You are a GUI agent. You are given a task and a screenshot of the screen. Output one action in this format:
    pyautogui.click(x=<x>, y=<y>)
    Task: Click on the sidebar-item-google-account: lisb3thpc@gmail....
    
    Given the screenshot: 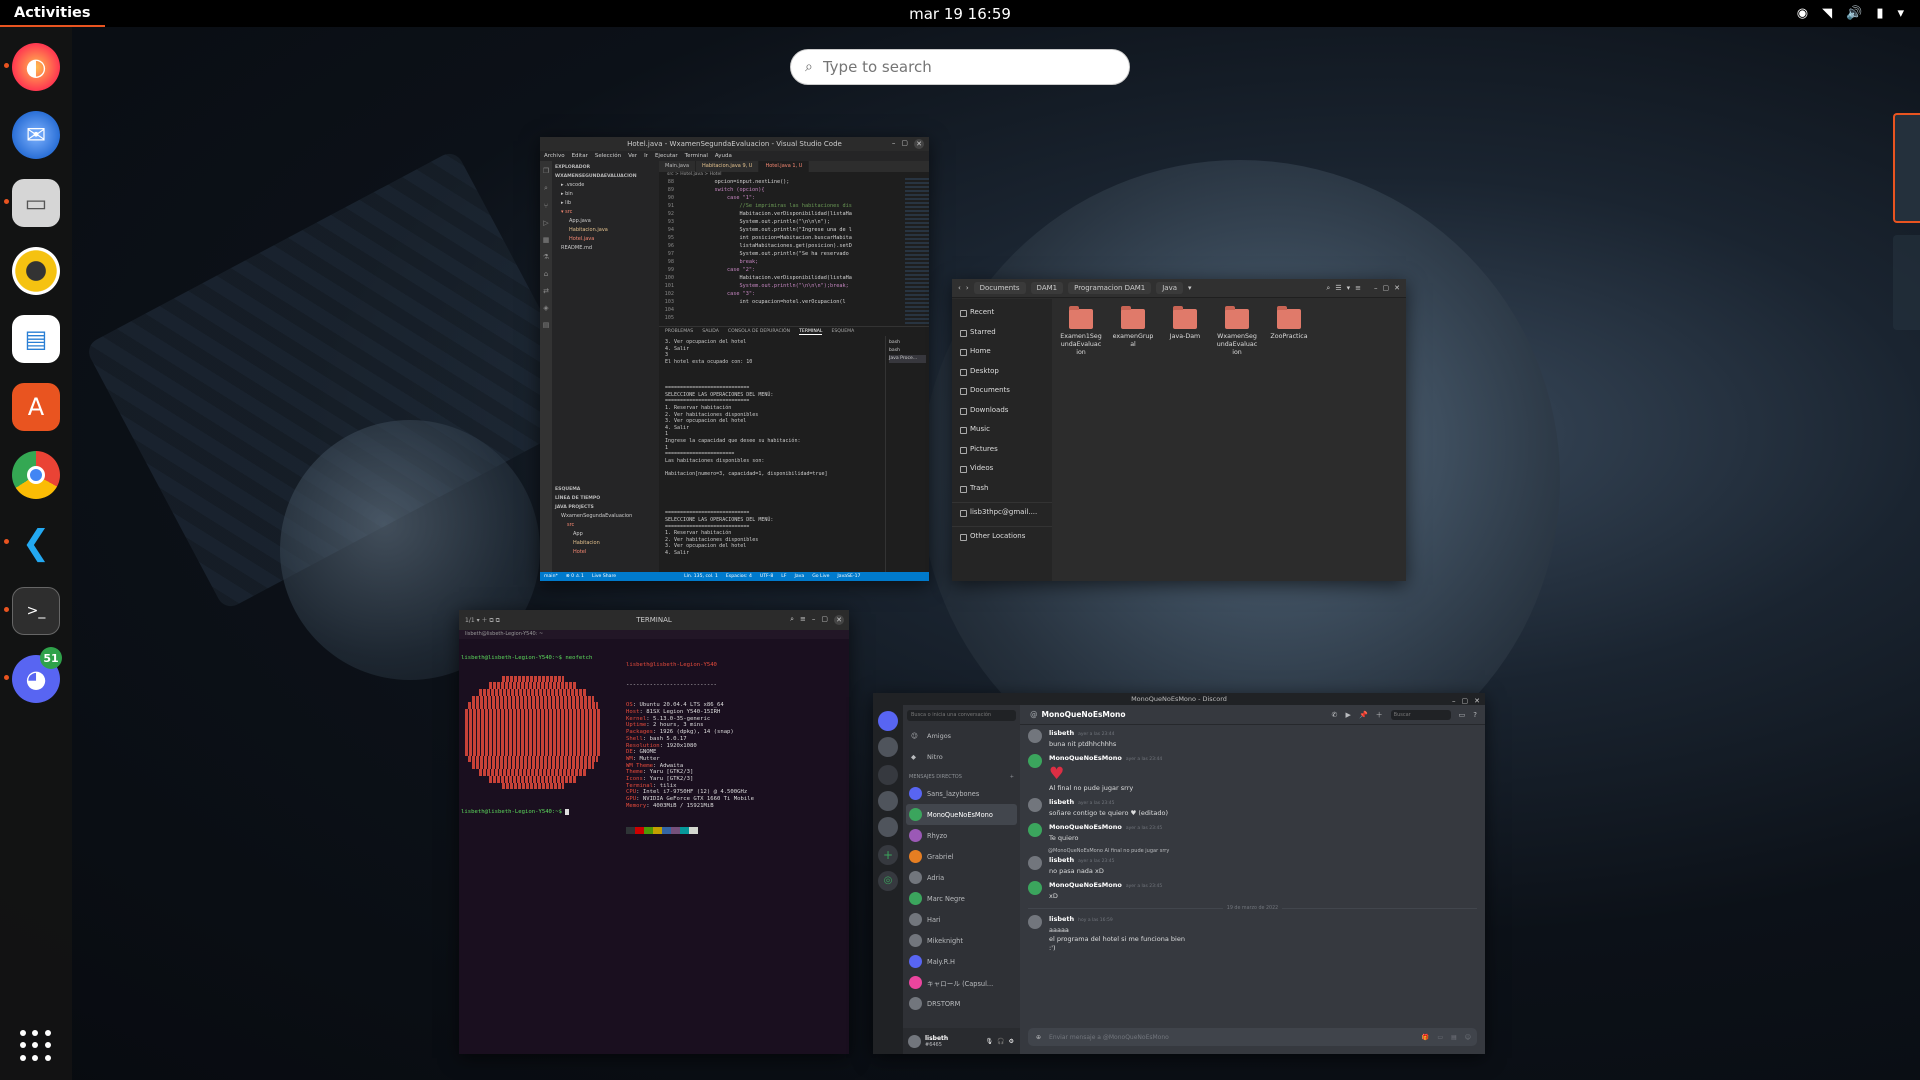 What is the action you would take?
    pyautogui.click(x=1002, y=512)
    